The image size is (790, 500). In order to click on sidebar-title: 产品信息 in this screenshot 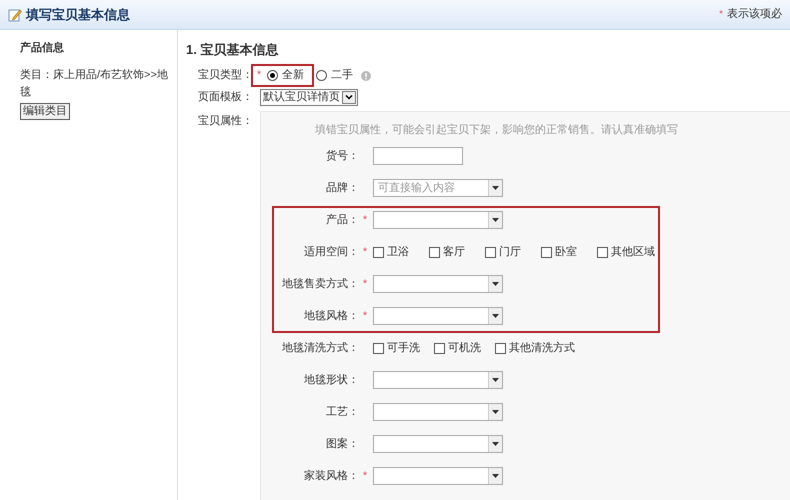, I will do `click(42, 48)`.